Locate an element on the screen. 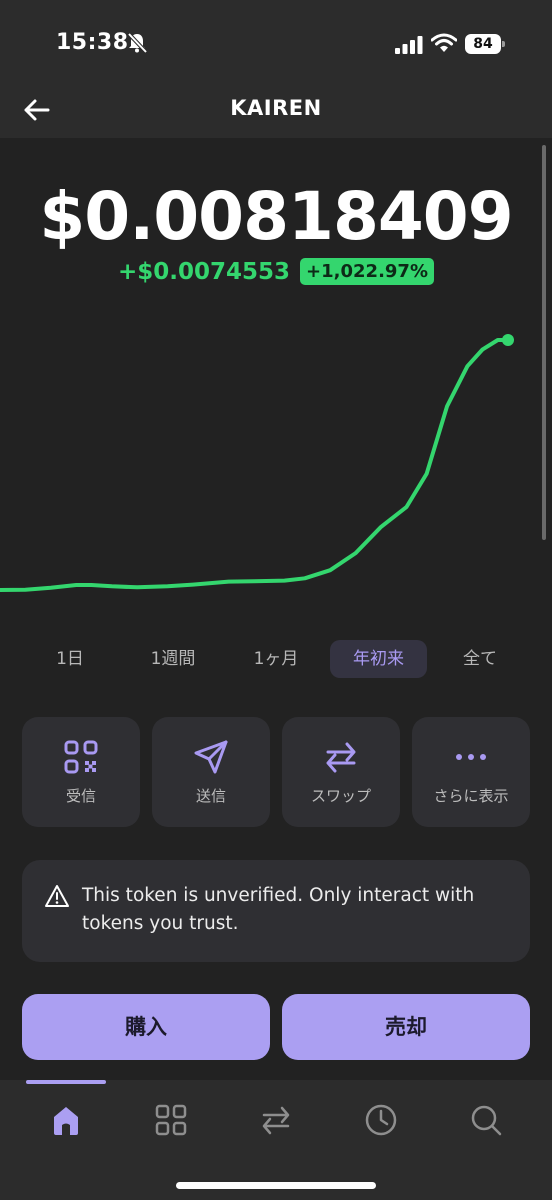 This screenshot has height=1200, width=552. search-icon is located at coordinates (486, 1120).